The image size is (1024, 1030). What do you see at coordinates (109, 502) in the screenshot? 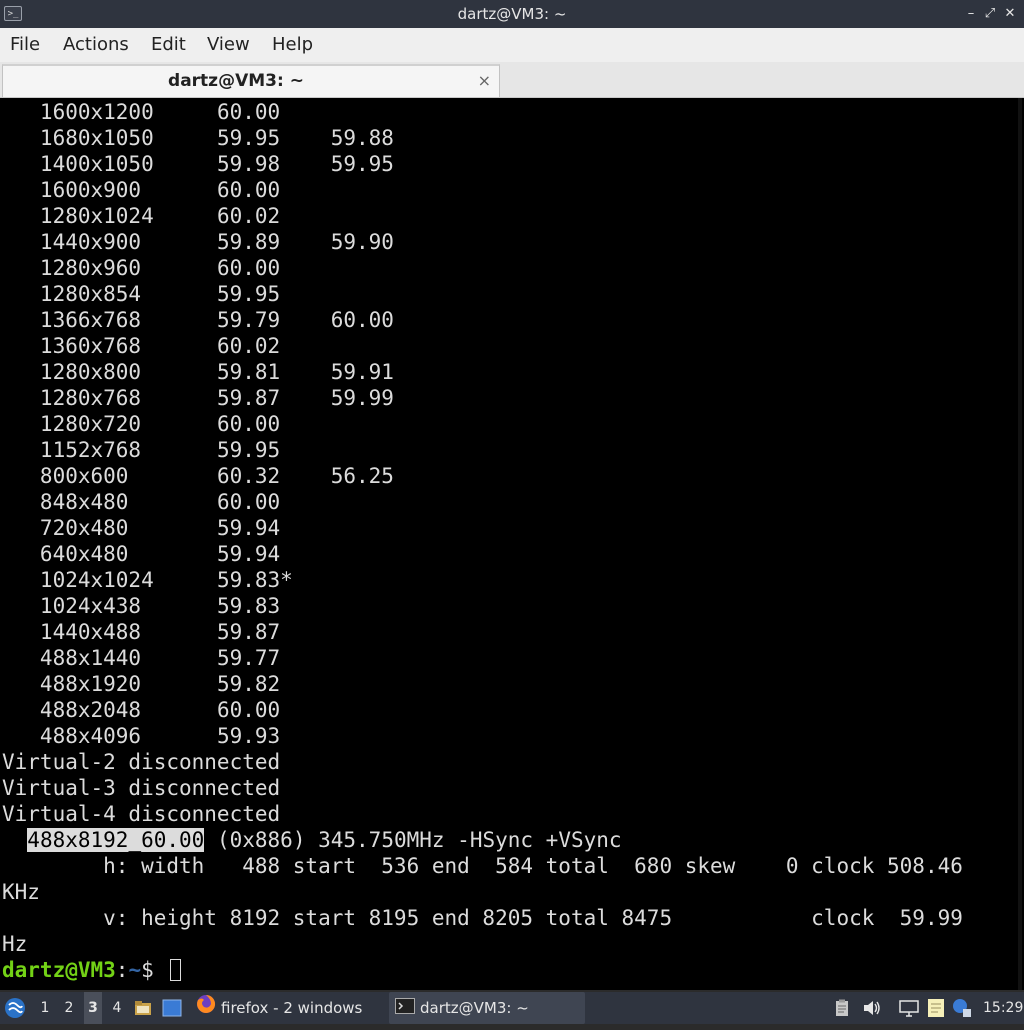
I see `mode-resolution: 848x480` at bounding box center [109, 502].